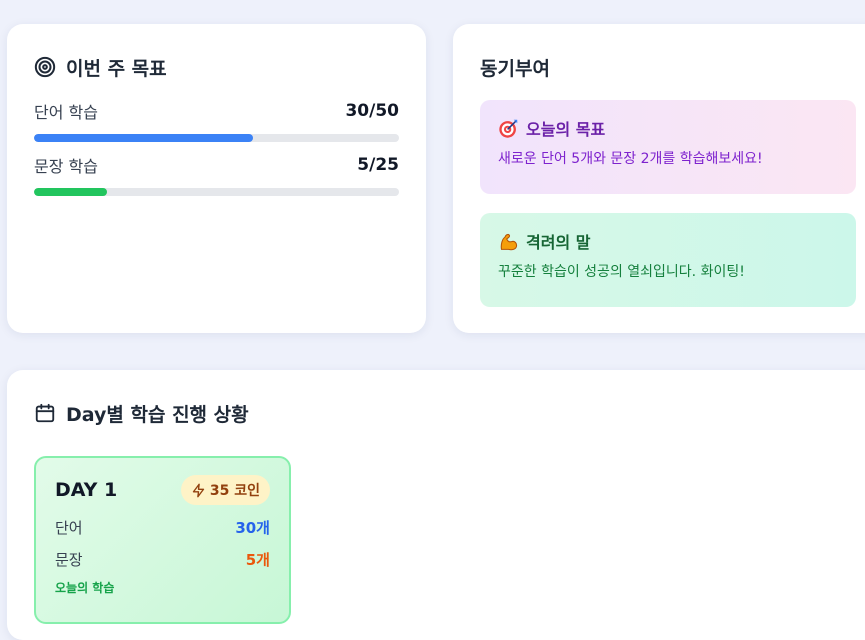 The width and height of the screenshot is (865, 640). Describe the element at coordinates (234, 491) in the screenshot. I see `coin-count: 35 코인` at that location.